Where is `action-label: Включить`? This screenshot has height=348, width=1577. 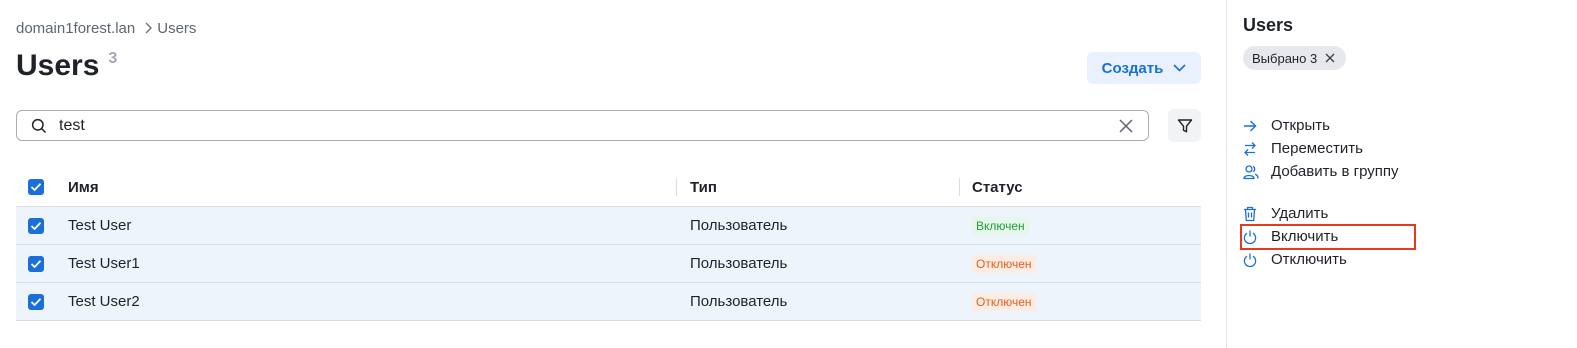
action-label: Включить is located at coordinates (1305, 236).